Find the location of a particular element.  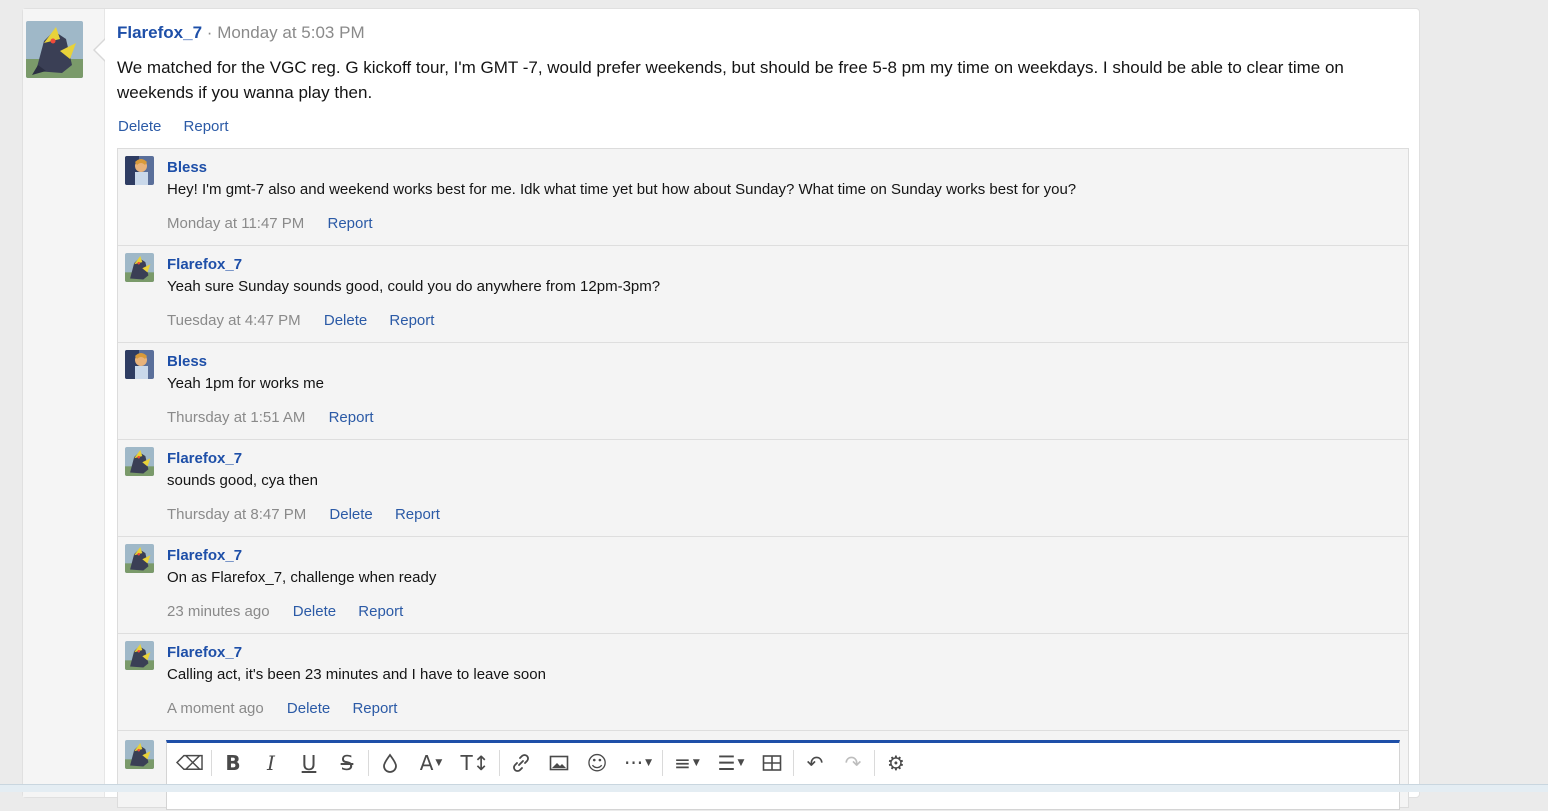

reply-editor: ⌫ B I U S A ▼ T↕ ☺ ··· ▼ ≡ ▼ ☰ ▼ ↶ ↷ ⚙ is located at coordinates (783, 775).